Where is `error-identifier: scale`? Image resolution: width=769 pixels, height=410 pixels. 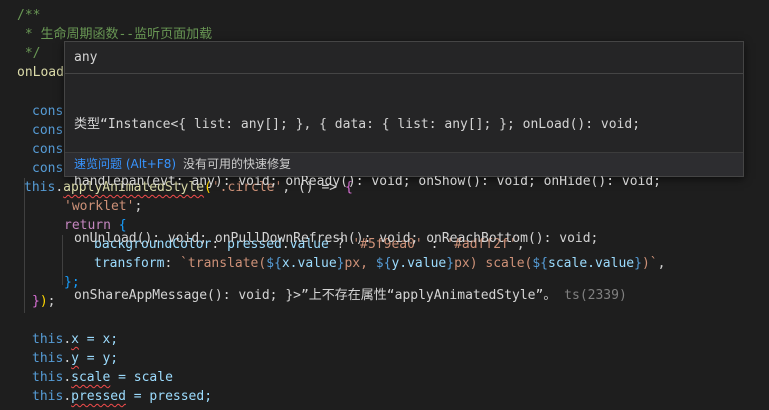
error-identifier: scale is located at coordinates (90, 377).